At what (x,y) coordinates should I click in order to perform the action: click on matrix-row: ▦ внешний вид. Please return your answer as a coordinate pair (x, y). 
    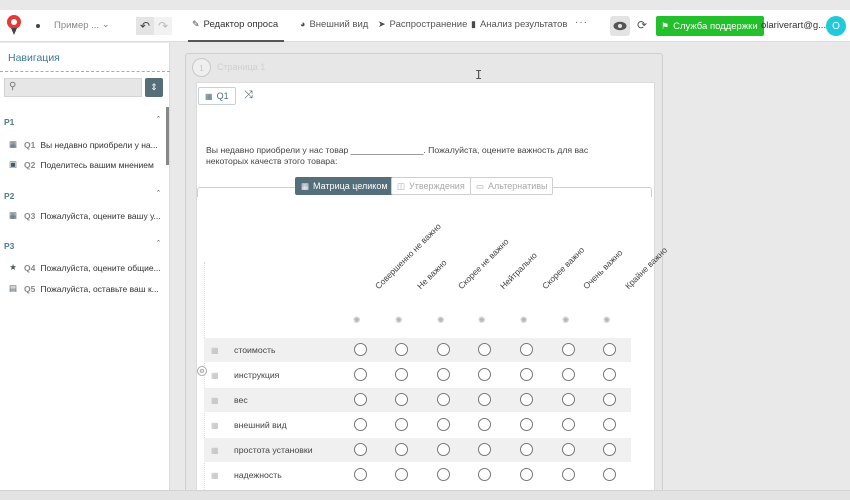
    Looking at the image, I should click on (417, 425).